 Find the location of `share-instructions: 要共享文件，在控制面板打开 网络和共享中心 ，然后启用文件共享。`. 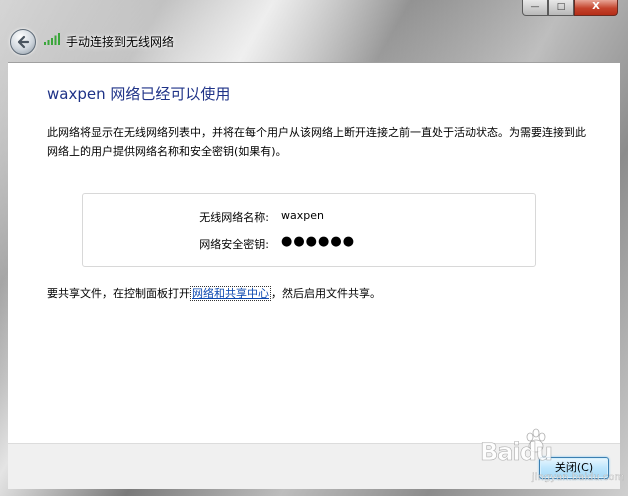

share-instructions: 要共享文件，在控制面板打开 网络和共享中心 ，然后启用文件共享。 is located at coordinates (214, 293).